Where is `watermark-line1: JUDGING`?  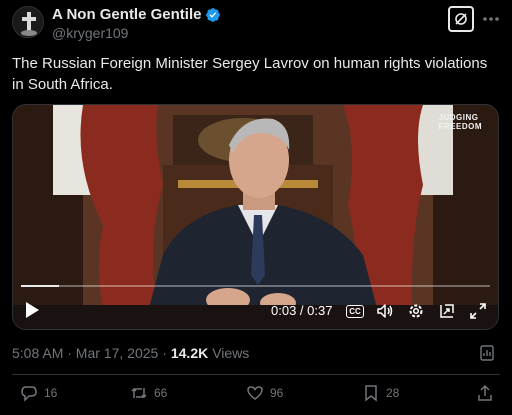 watermark-line1: JUDGING is located at coordinates (458, 117).